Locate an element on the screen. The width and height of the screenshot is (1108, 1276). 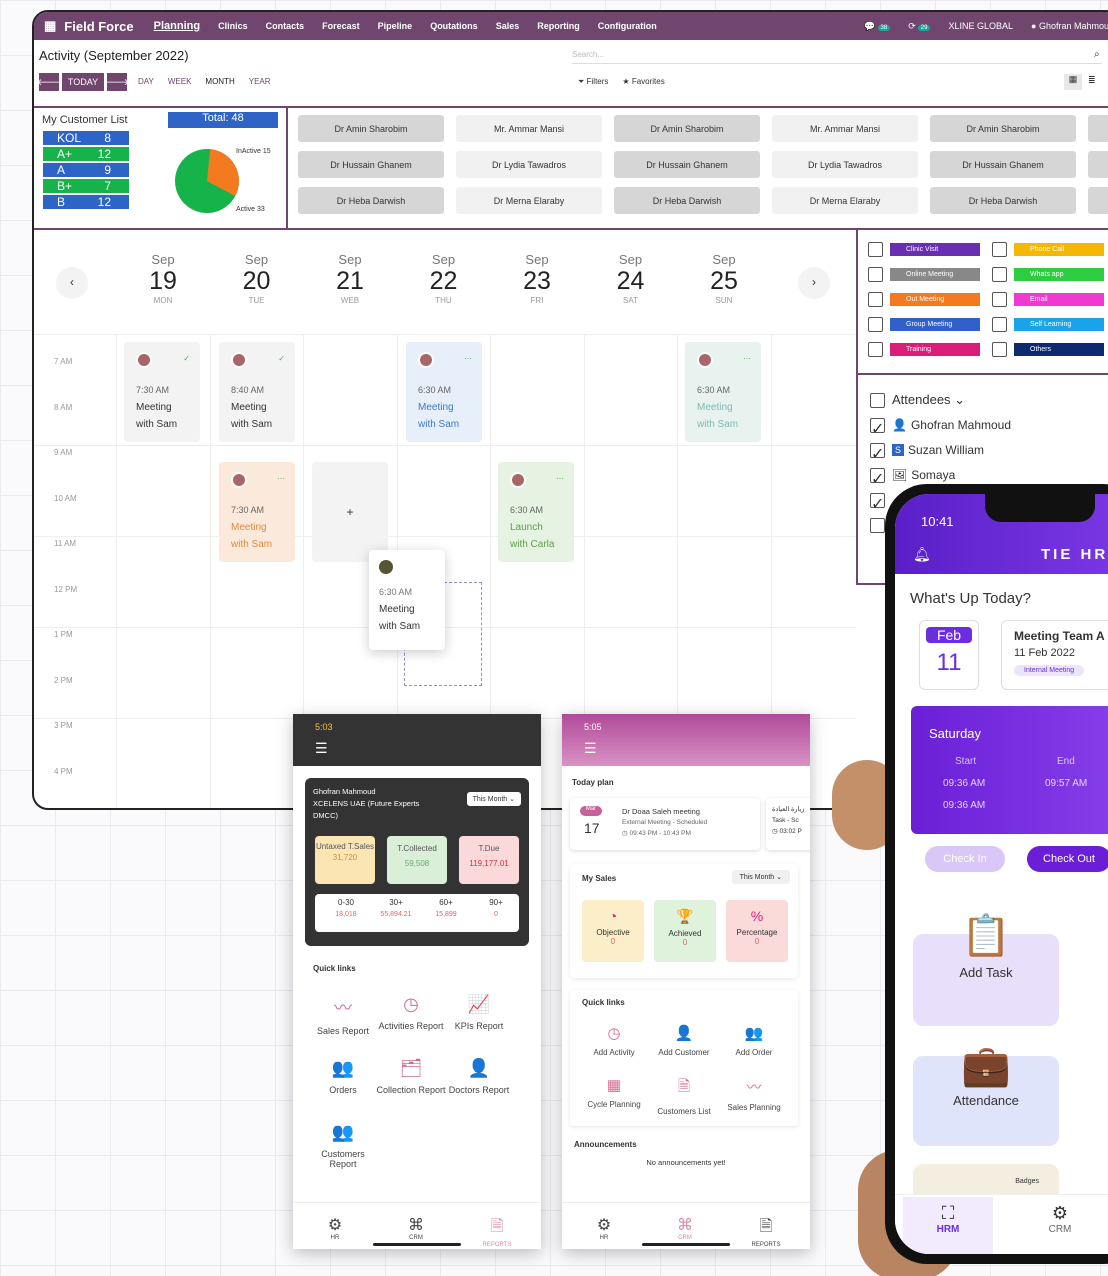
nav-contacts: Contacts is located at coordinates (285, 26).